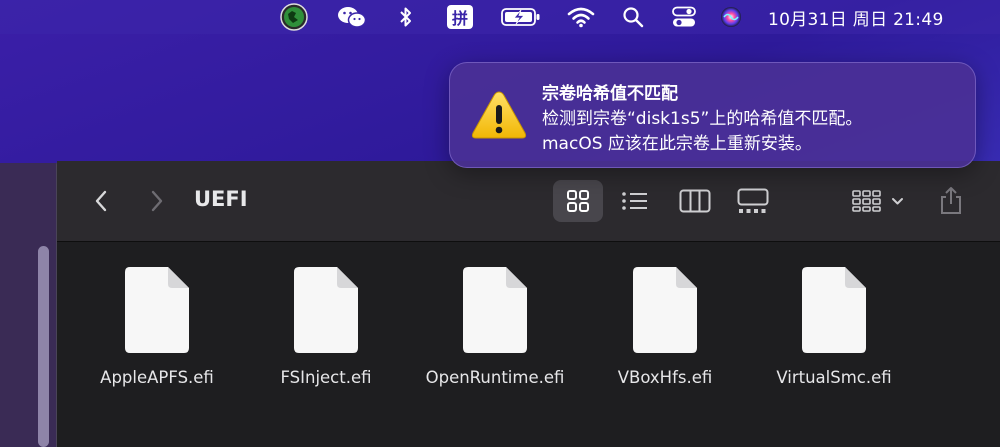 The image size is (1000, 447). What do you see at coordinates (684, 17) in the screenshot?
I see `control-center-icon` at bounding box center [684, 17].